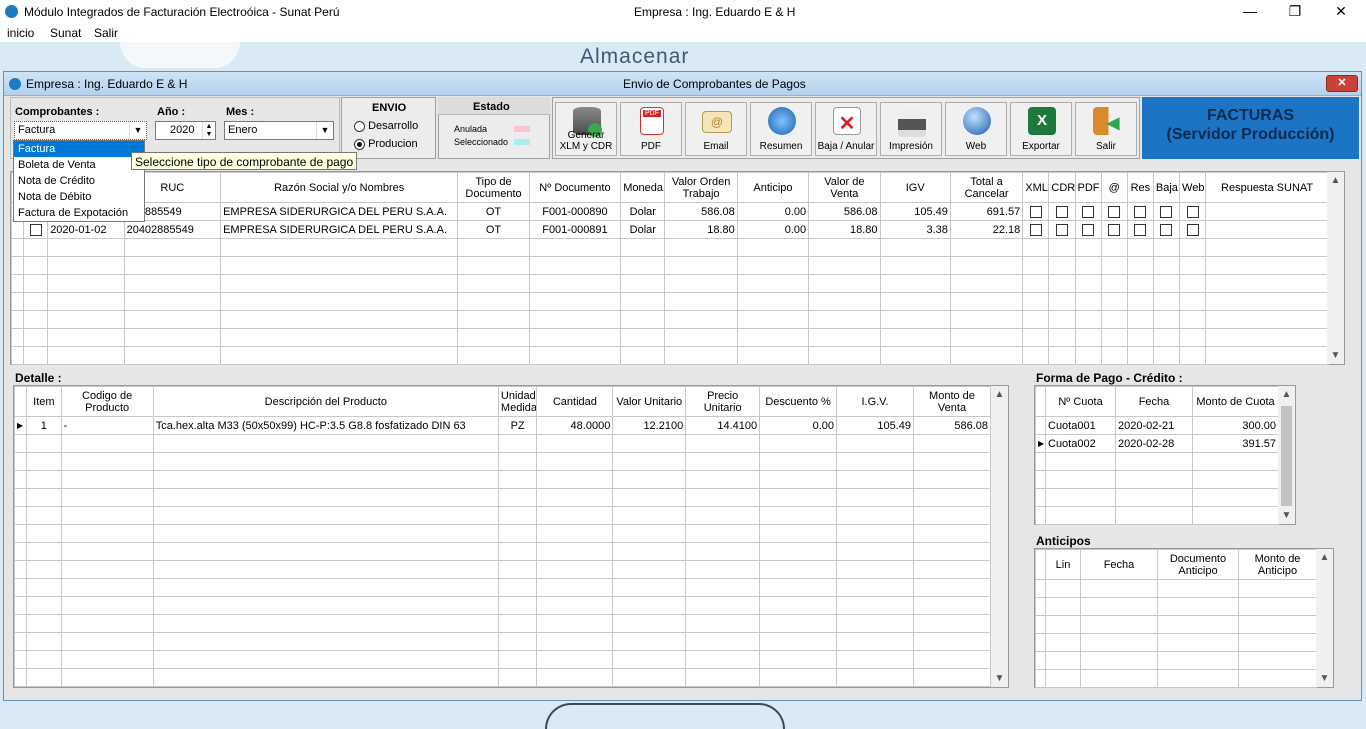 Image resolution: width=1366 pixels, height=729 pixels. What do you see at coordinates (575, 425) in the screenshot?
I see `cell-cantidad: 48.0000` at bounding box center [575, 425].